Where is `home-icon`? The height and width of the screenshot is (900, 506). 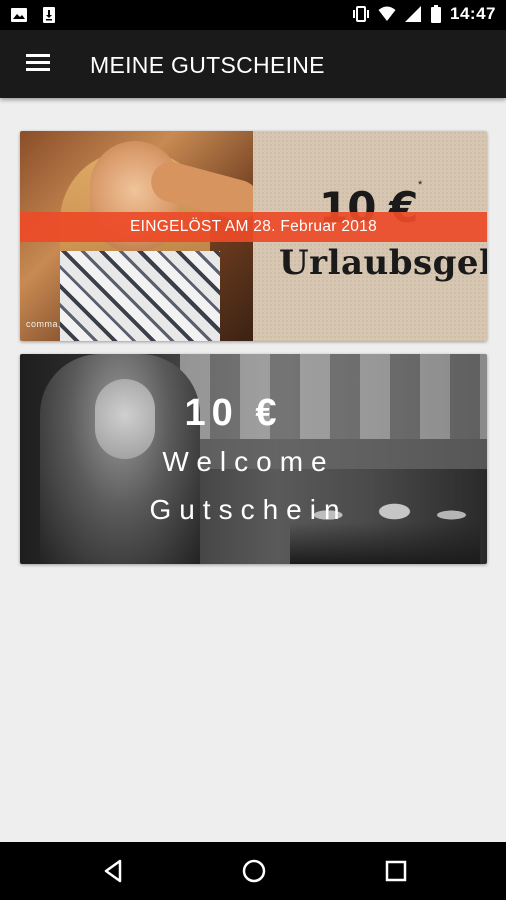 home-icon is located at coordinates (254, 871).